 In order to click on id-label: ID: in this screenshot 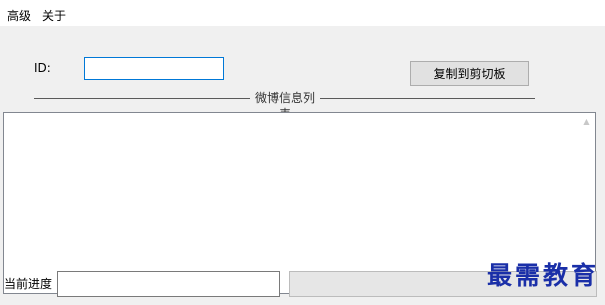, I will do `click(42, 68)`.